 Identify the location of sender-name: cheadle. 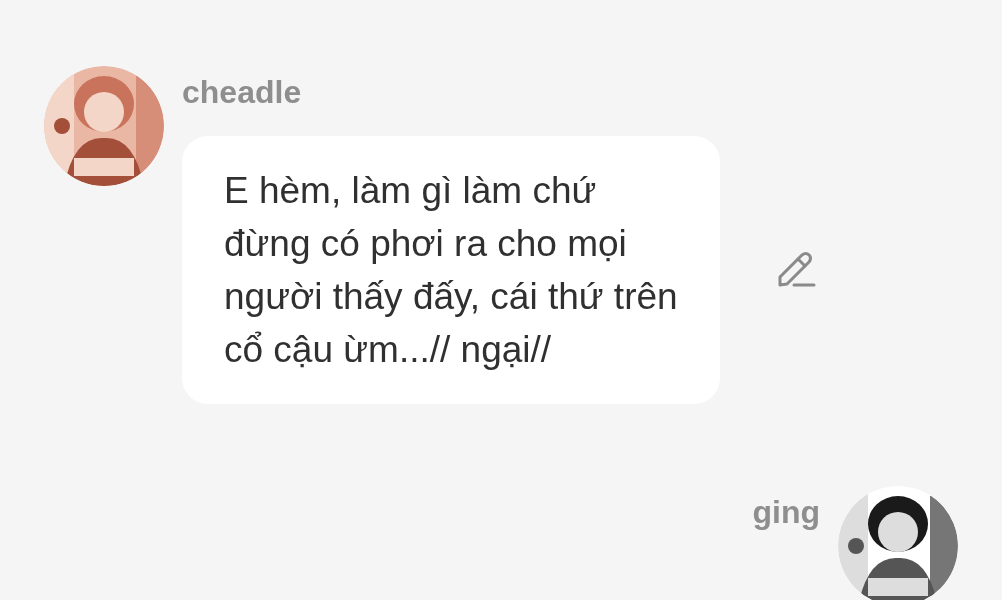
(242, 92).